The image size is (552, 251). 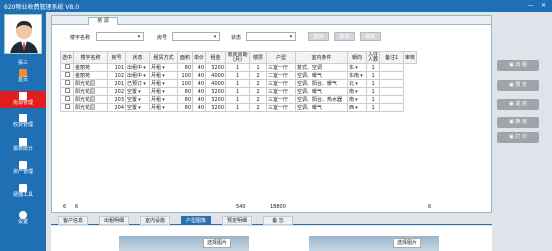 I want to click on print-button: ▣ 打 印, so click(x=518, y=137).